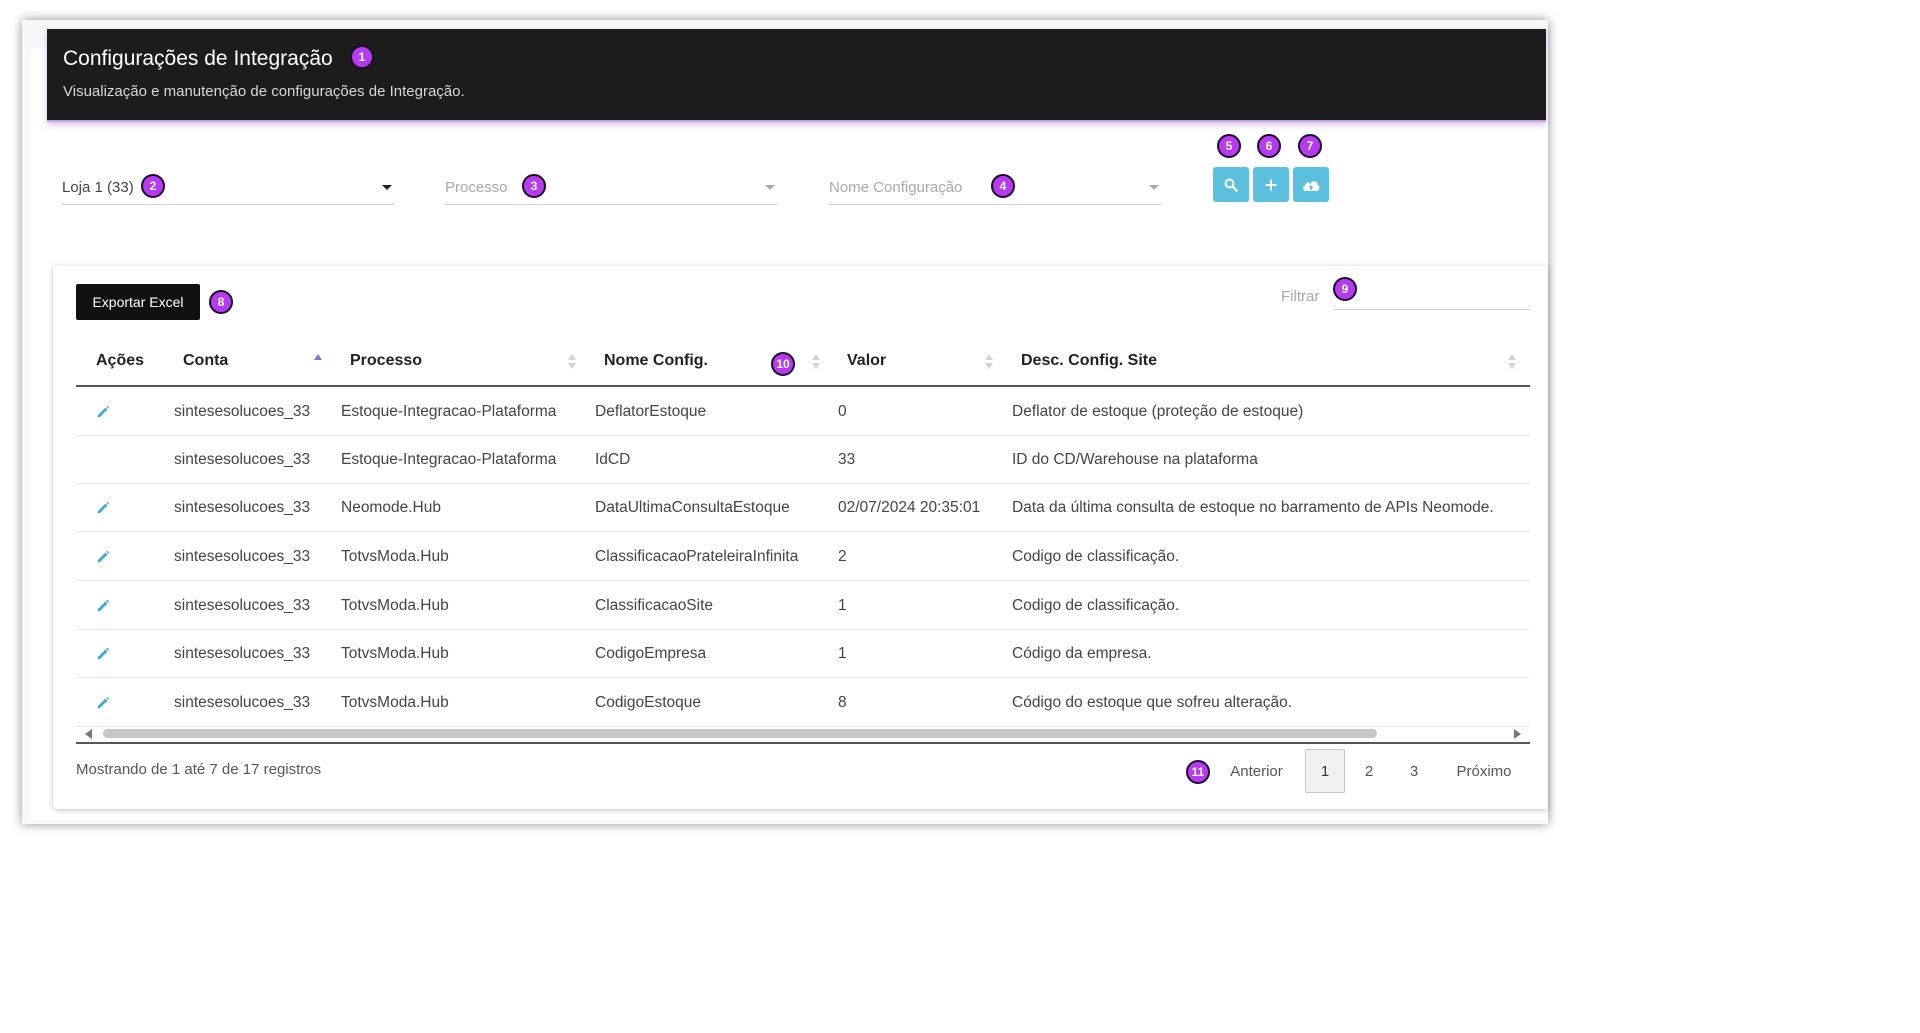 The width and height of the screenshot is (1920, 1033). What do you see at coordinates (740, 733) in the screenshot?
I see `scrollbar-thumb` at bounding box center [740, 733].